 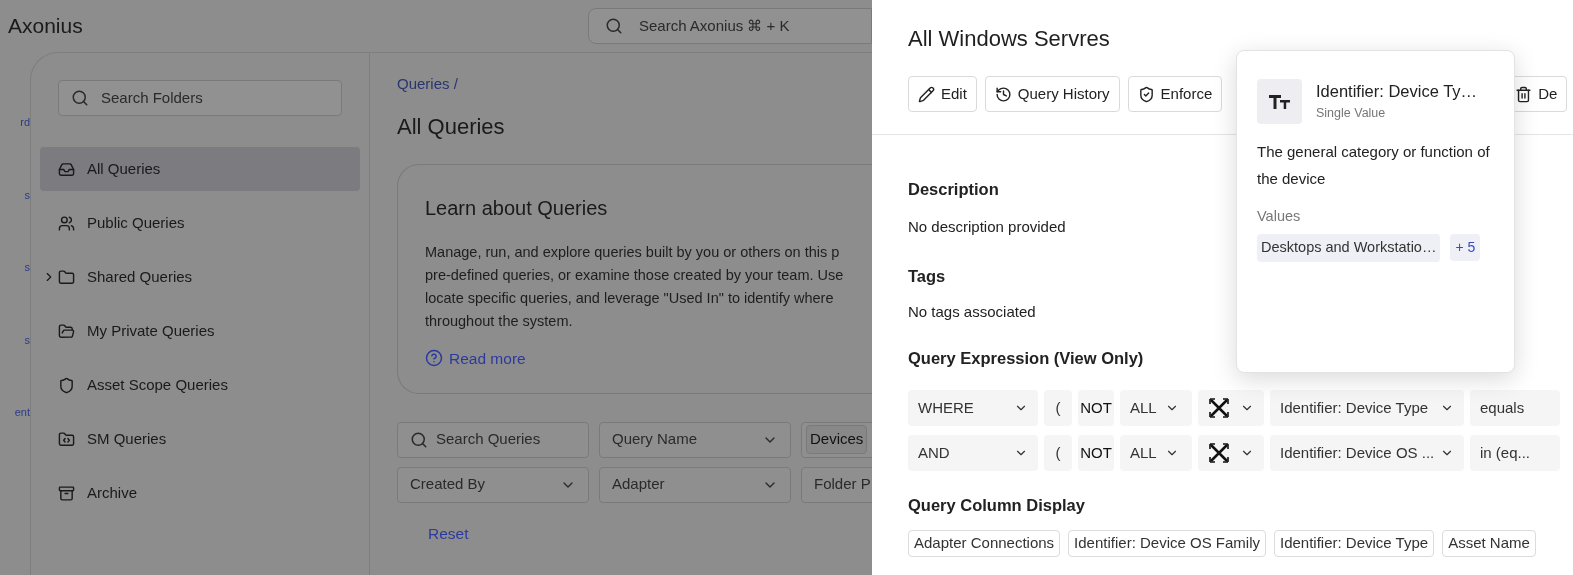 I want to click on more-values-badge: + 5, so click(x=1465, y=248).